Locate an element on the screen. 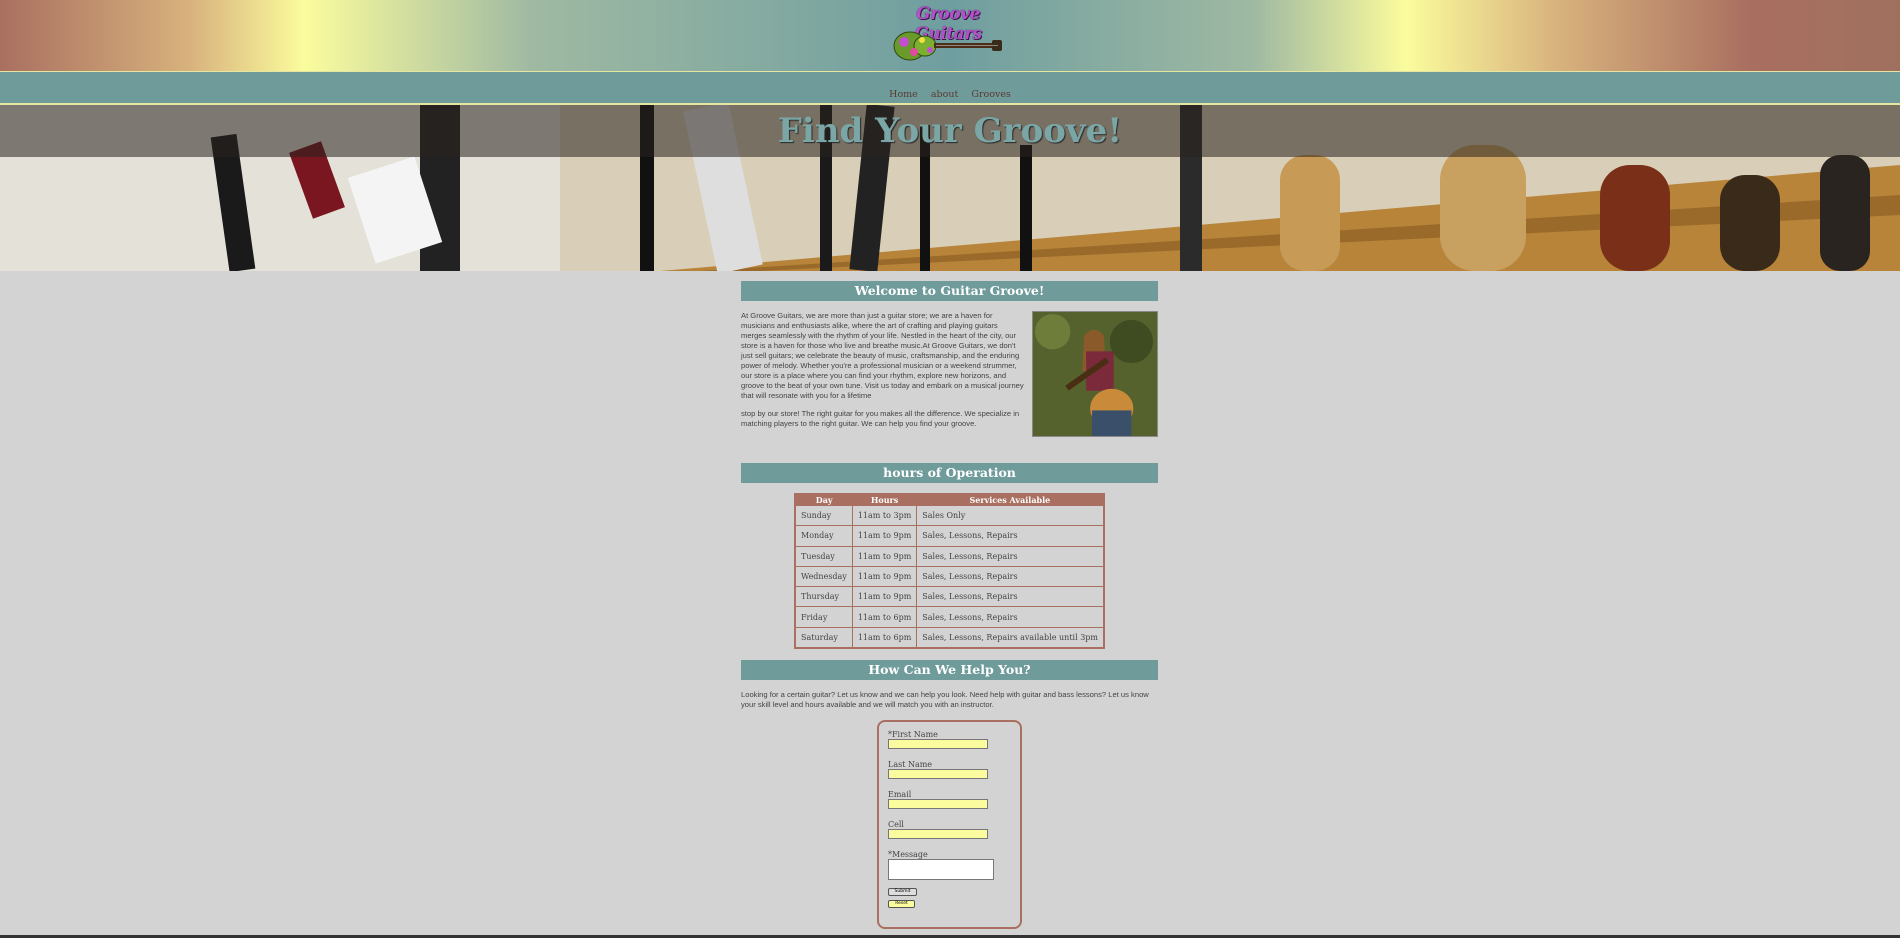 This screenshot has width=1900, height=938. table-row: Sunday 11am to 3pm Sales Only is located at coordinates (949, 515).